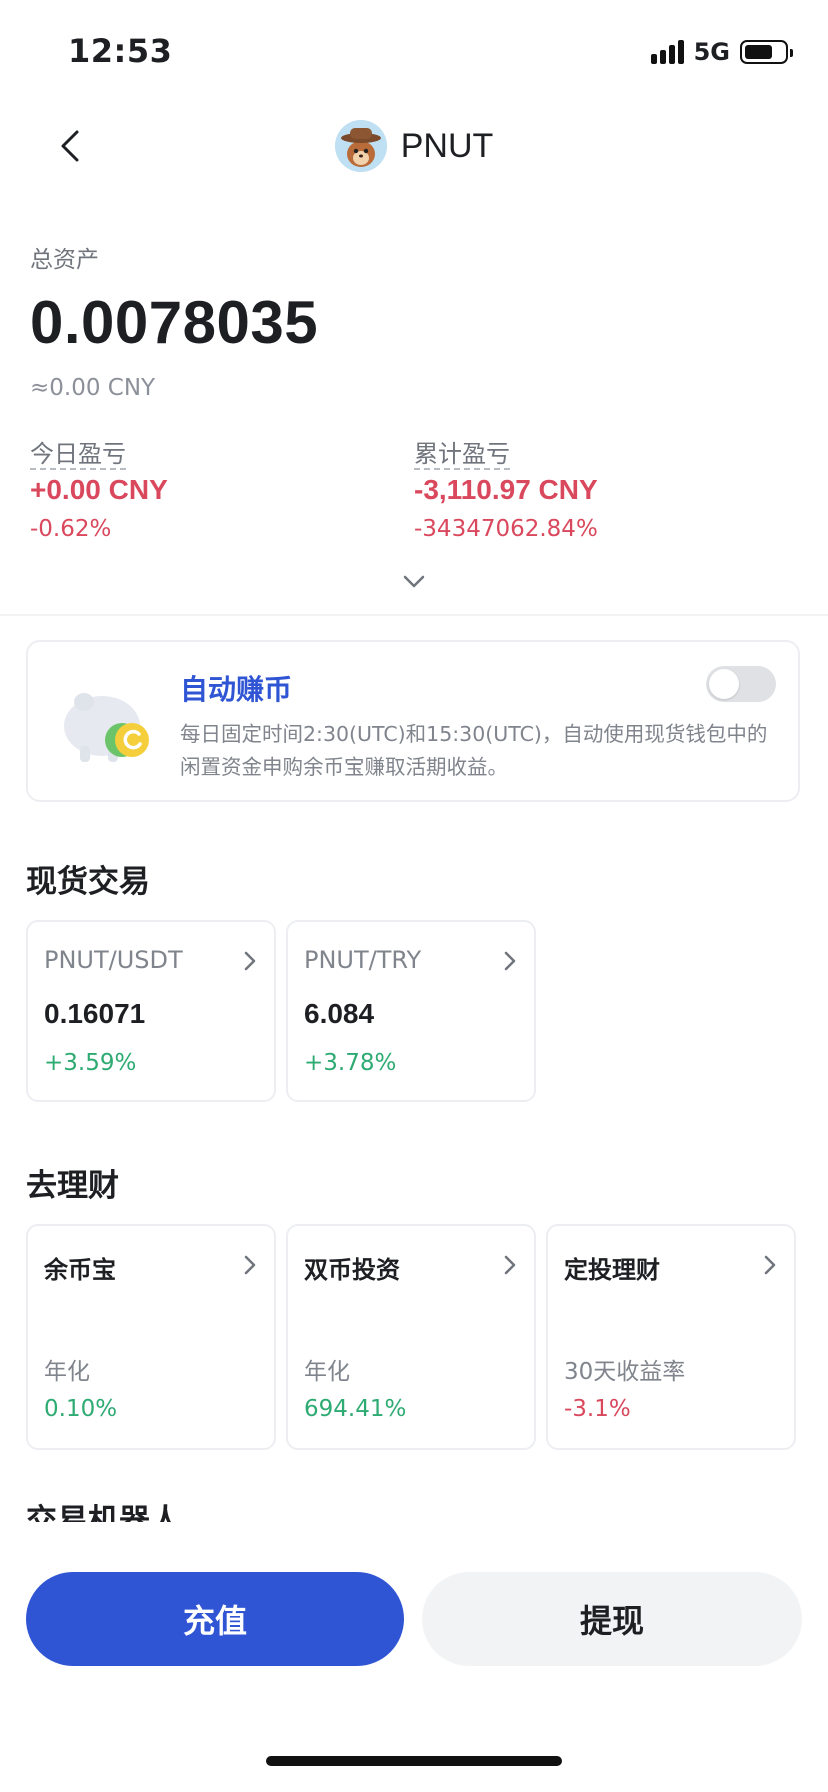  I want to click on product-metric: 30天收益率, so click(625, 1372).